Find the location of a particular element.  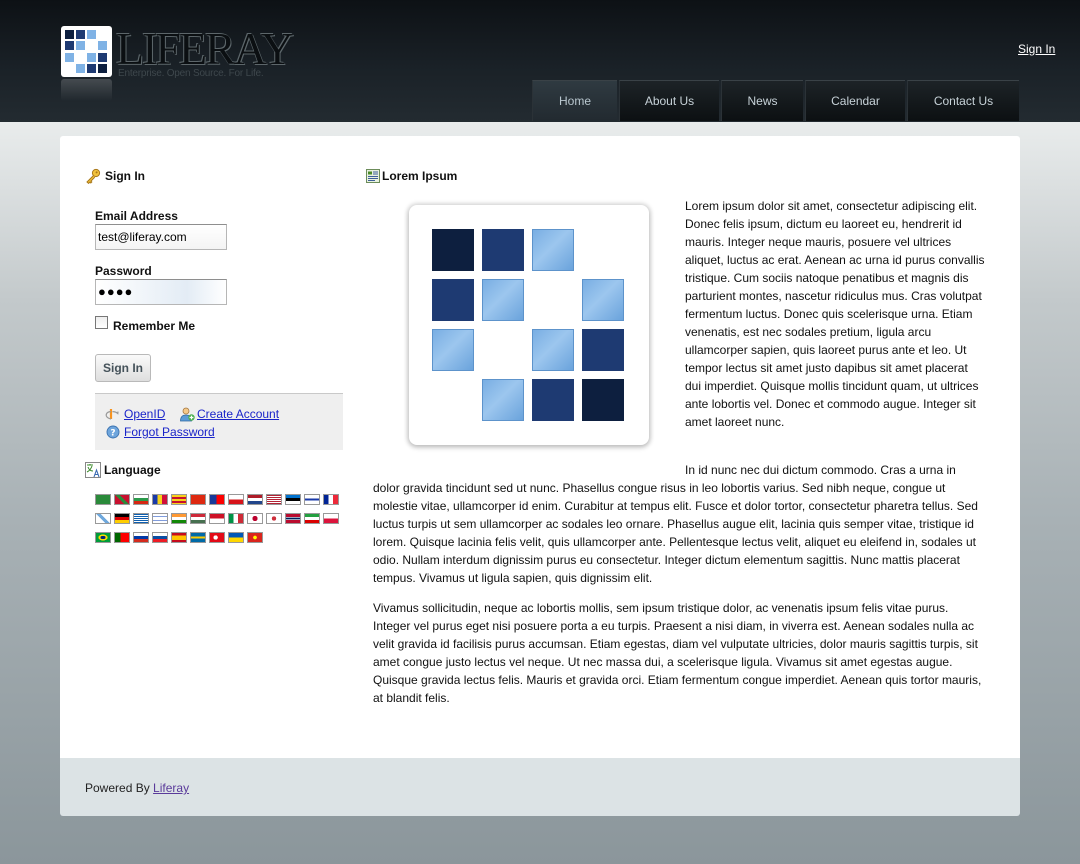

flag-gl_ES-icon is located at coordinates (103, 518).